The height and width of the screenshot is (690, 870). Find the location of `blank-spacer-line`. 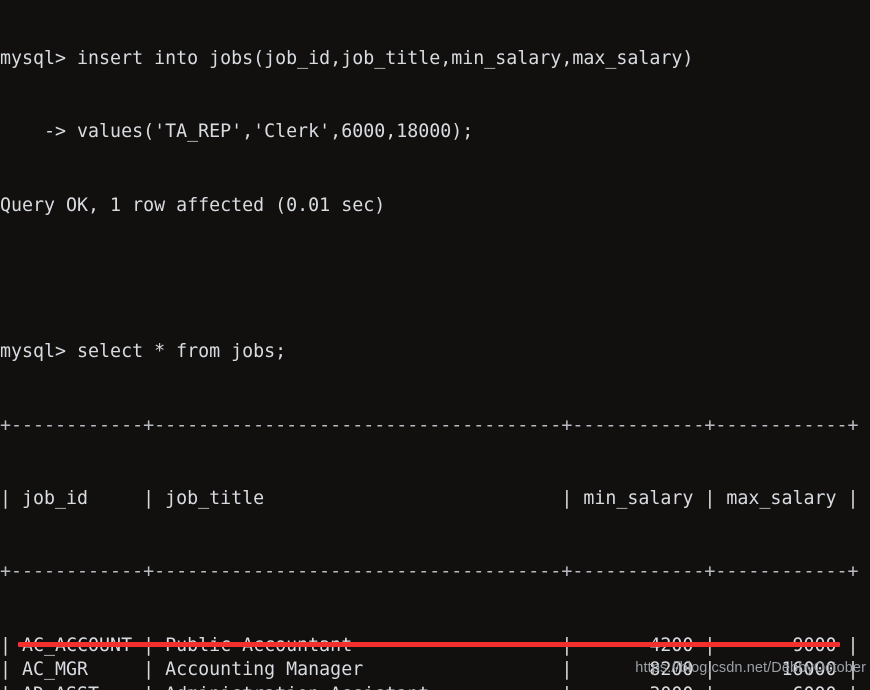

blank-spacer-line is located at coordinates (435, 279).